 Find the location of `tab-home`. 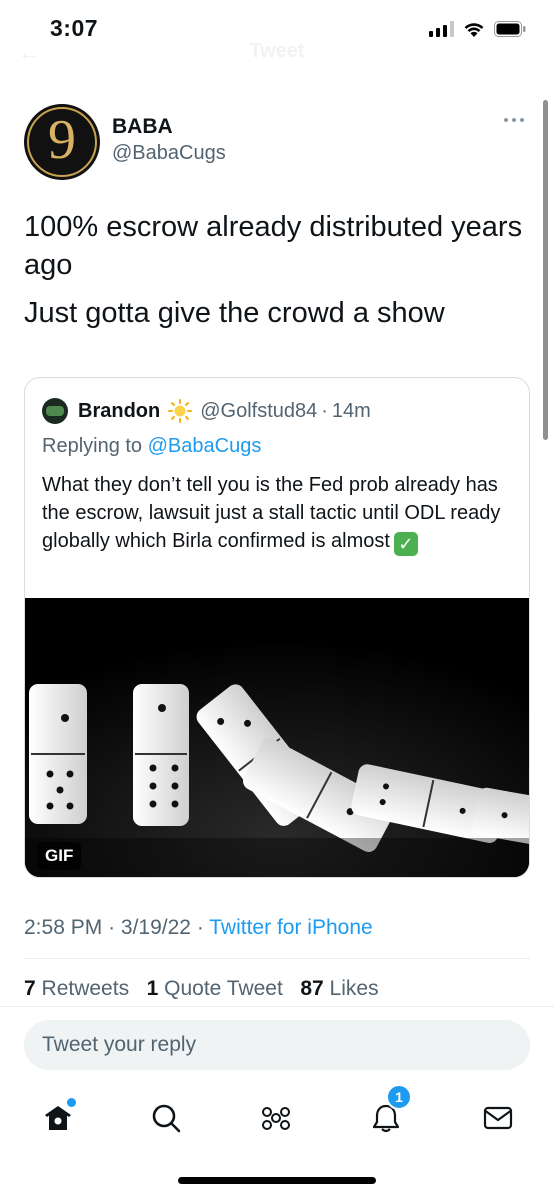

tab-home is located at coordinates (59, 1116).